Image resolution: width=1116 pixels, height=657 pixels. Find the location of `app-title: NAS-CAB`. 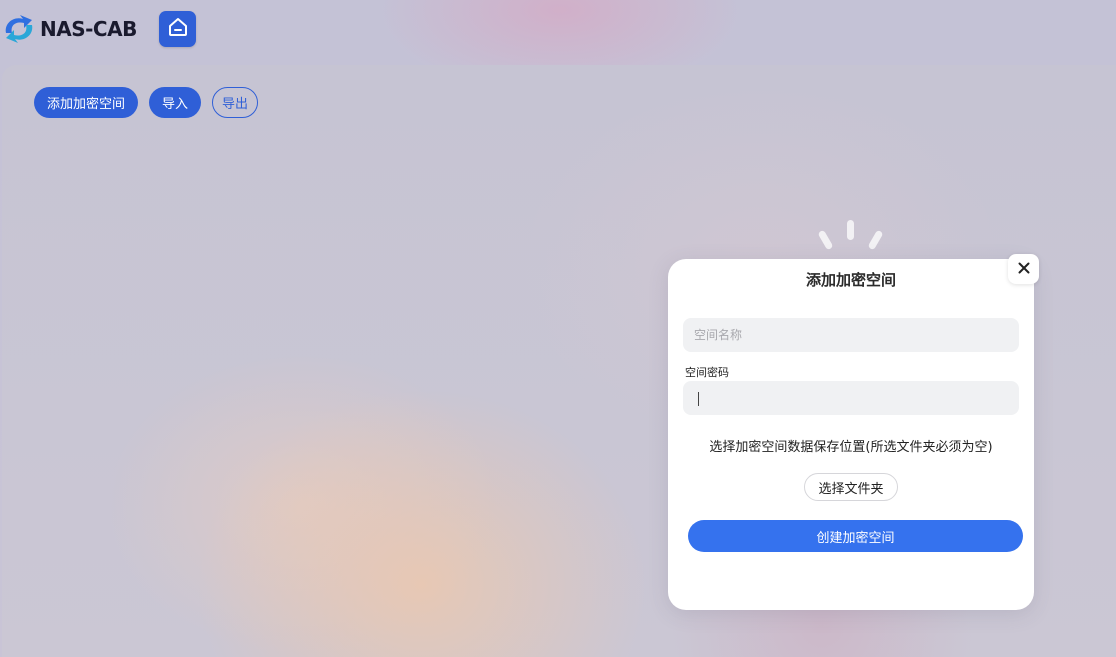

app-title: NAS-CAB is located at coordinates (88, 29).